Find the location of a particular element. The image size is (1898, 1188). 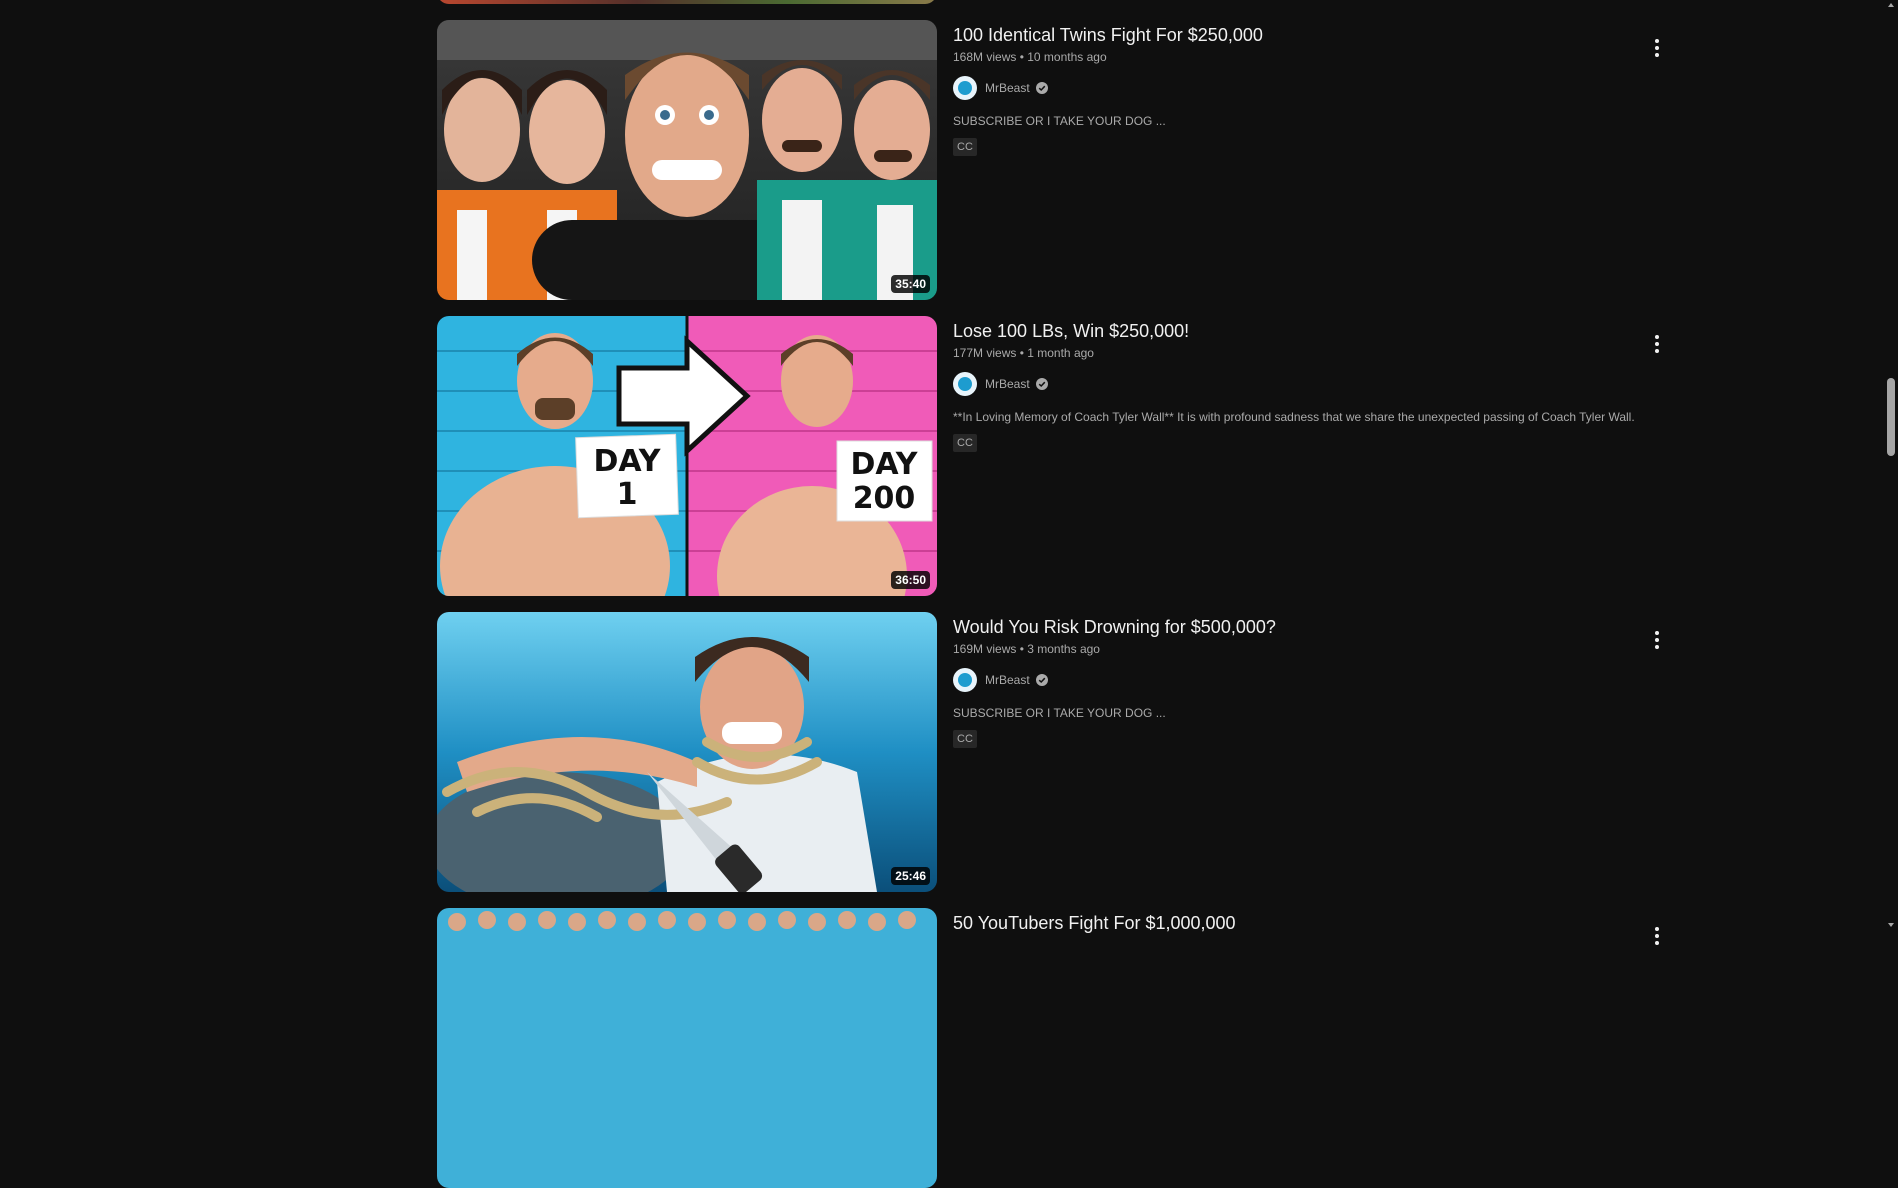

video-title: 100 Identical Twins Fight For $250,000 is located at coordinates (1293, 35).